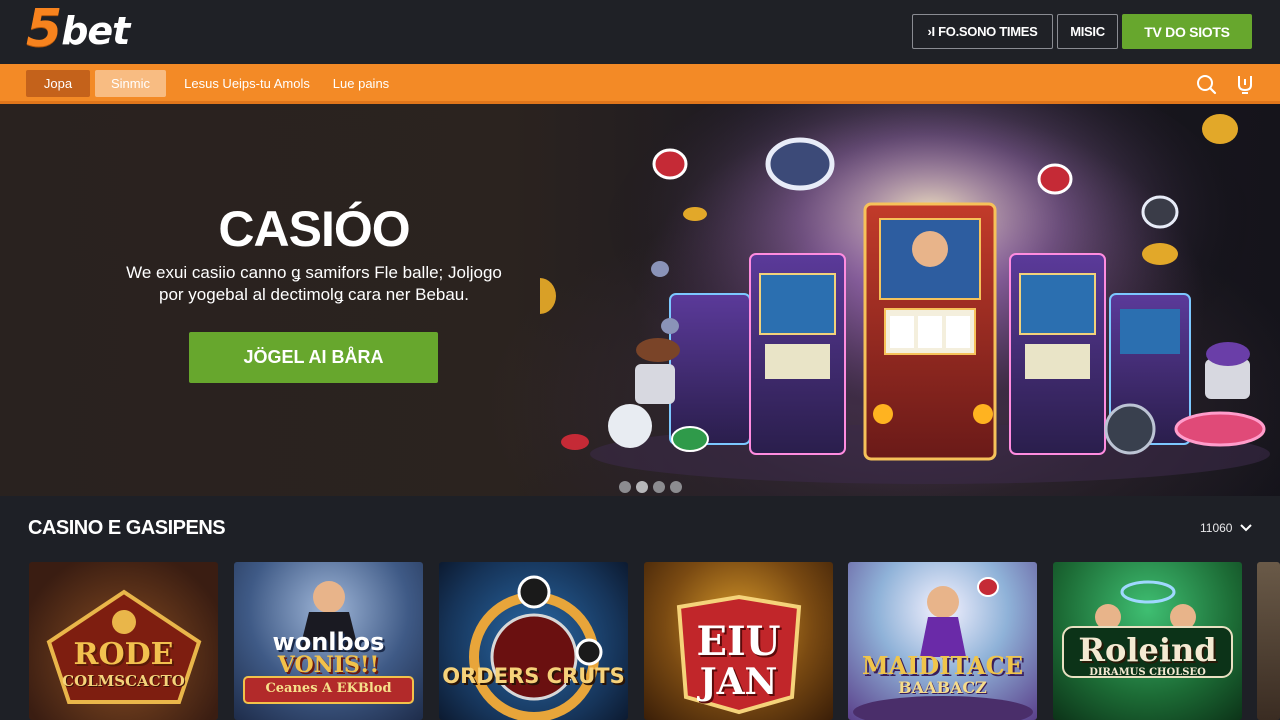  I want to click on logo-word: bet, so click(95, 31).